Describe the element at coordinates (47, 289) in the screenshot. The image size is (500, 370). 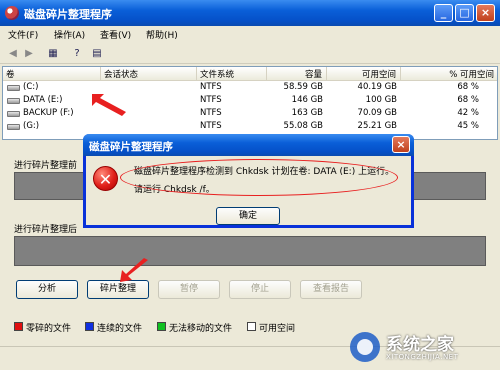
I see `analyze-button: 分析` at that location.